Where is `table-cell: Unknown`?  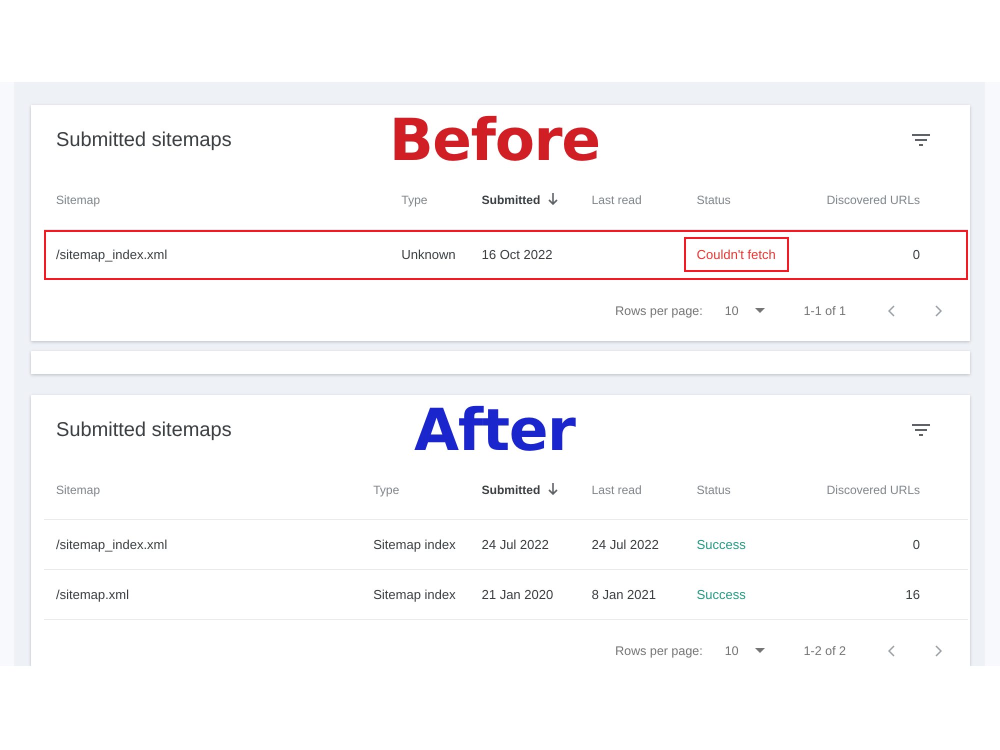 table-cell: Unknown is located at coordinates (441, 255).